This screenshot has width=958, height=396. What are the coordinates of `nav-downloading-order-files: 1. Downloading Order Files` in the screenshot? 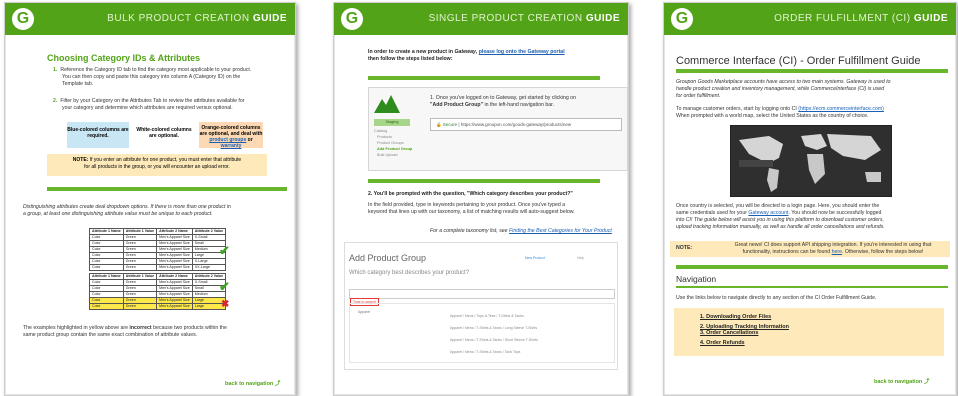 It's located at (744, 317).